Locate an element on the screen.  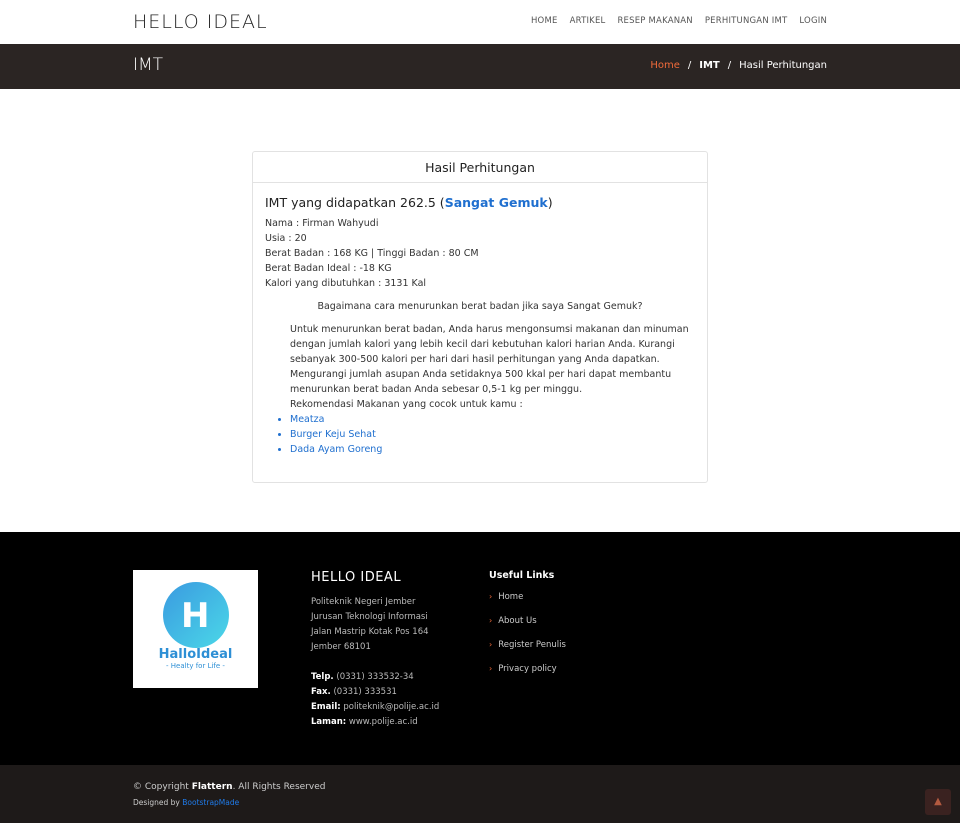
logo-name: HalloIdeal is located at coordinates (195, 654).